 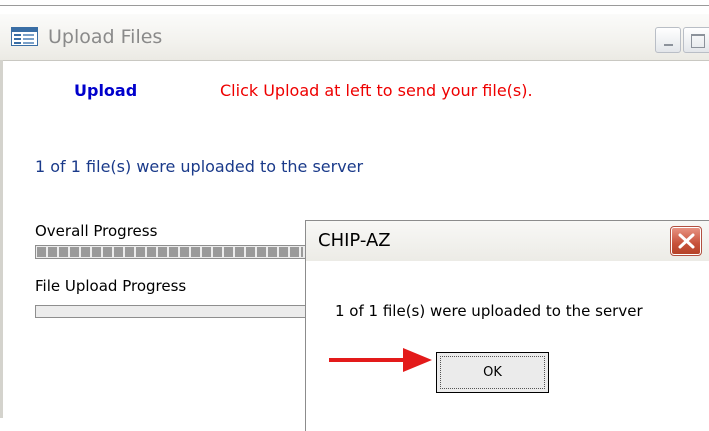 I want to click on form-window-icon, so click(x=24, y=36).